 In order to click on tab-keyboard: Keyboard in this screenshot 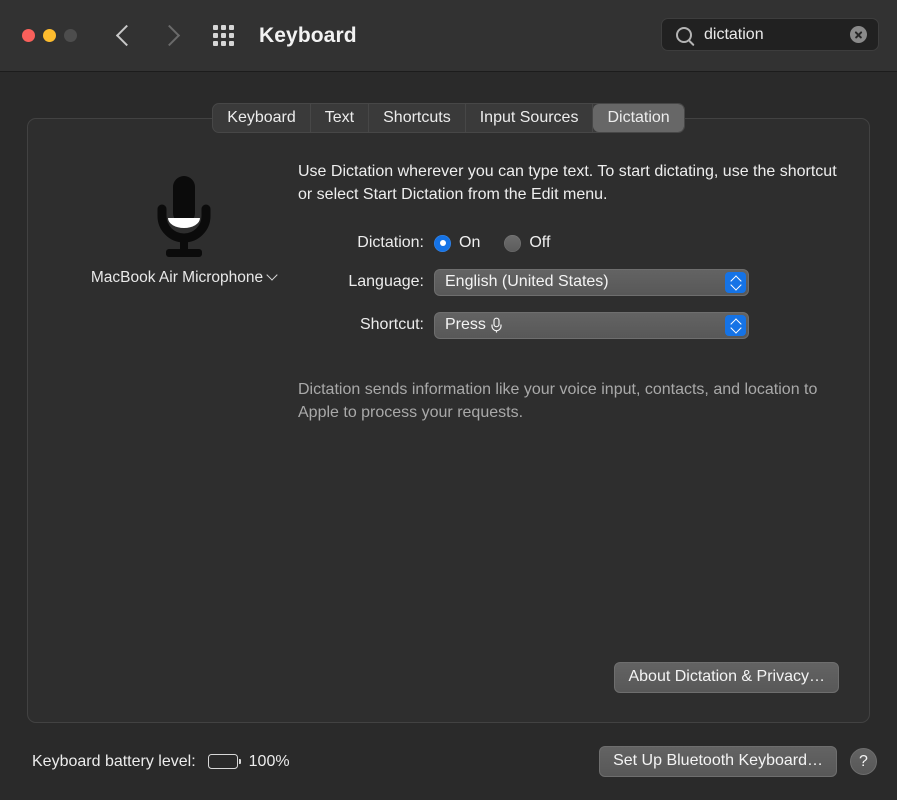, I will do `click(262, 118)`.